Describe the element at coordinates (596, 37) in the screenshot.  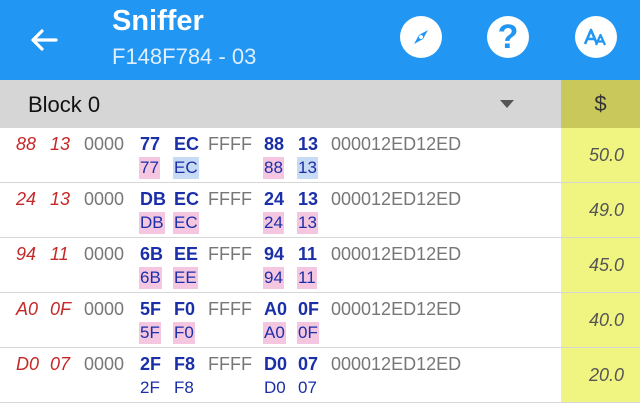
I see `font-size-icon` at that location.